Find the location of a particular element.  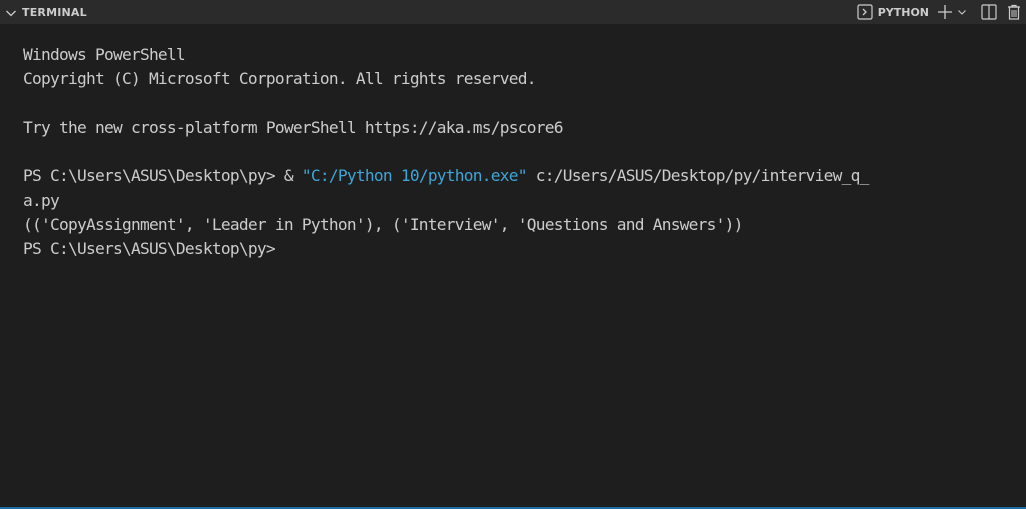

terminal-actions: PYTHON is located at coordinates (941, 12).